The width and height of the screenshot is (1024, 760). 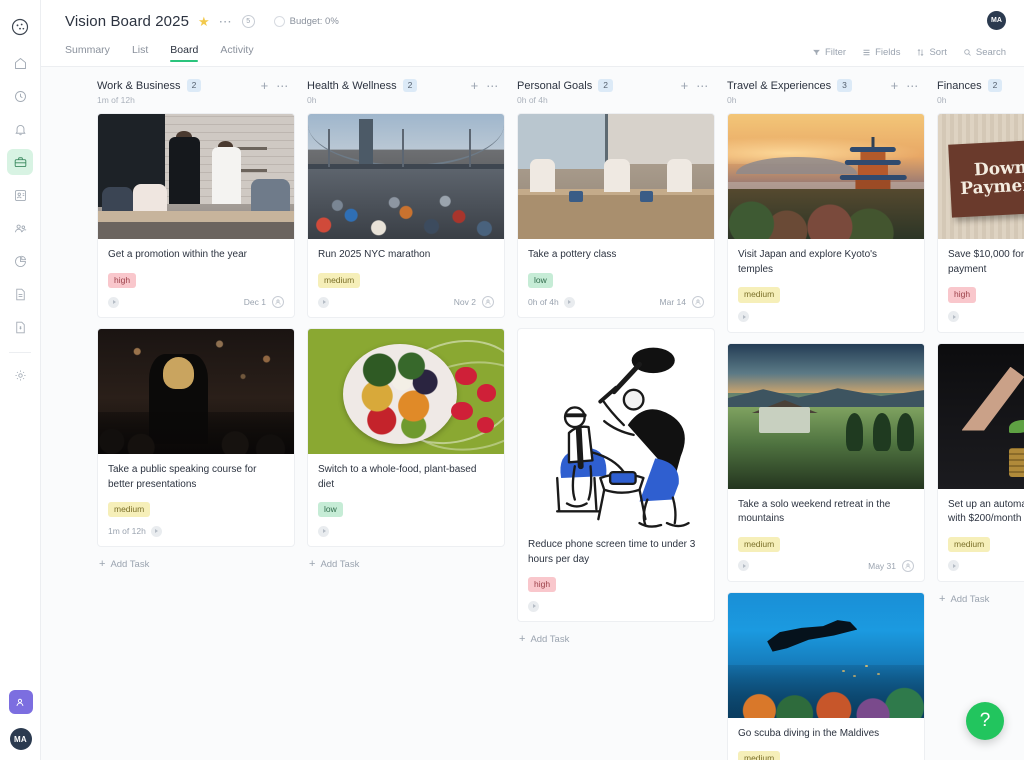 What do you see at coordinates (882, 565) in the screenshot?
I see `due-date: May 31` at bounding box center [882, 565].